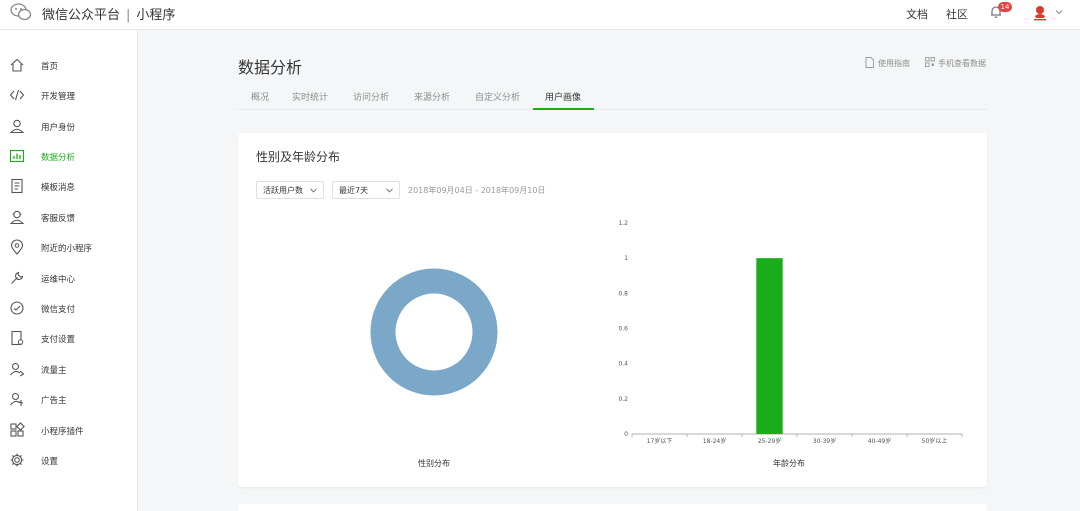  I want to click on sidebar-item-settings: 设置, so click(68, 461).